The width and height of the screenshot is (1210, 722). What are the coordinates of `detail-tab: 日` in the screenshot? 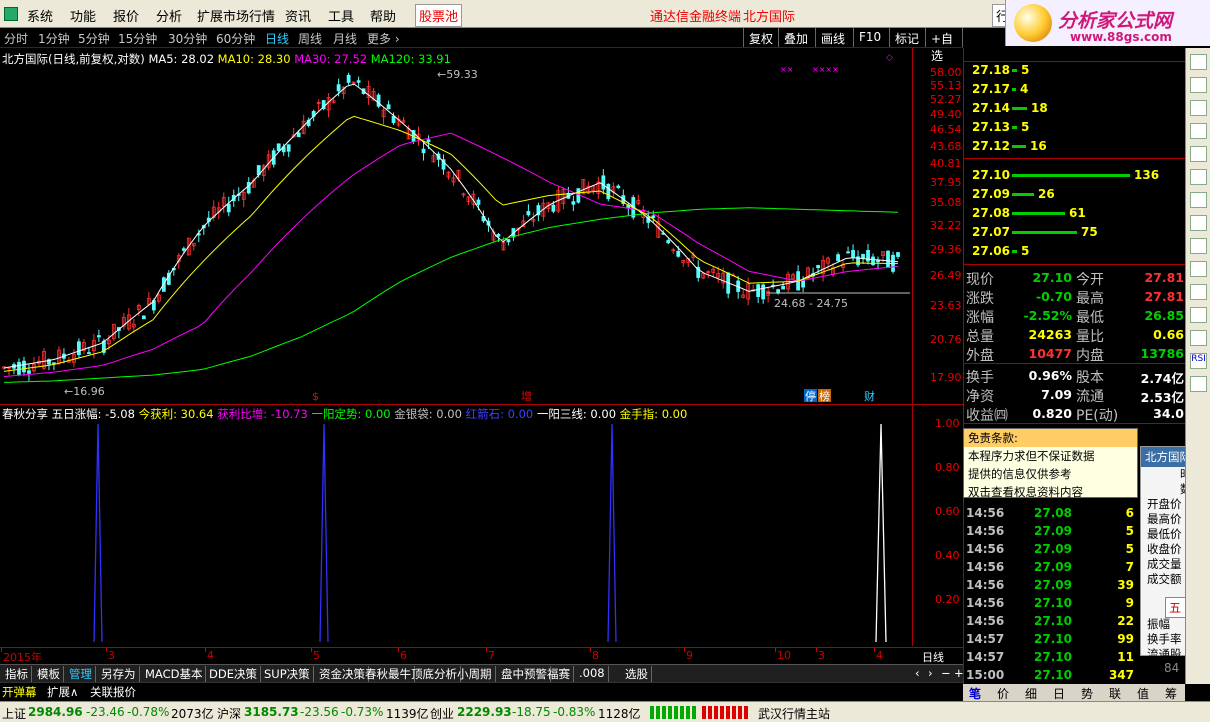 It's located at (1059, 693).